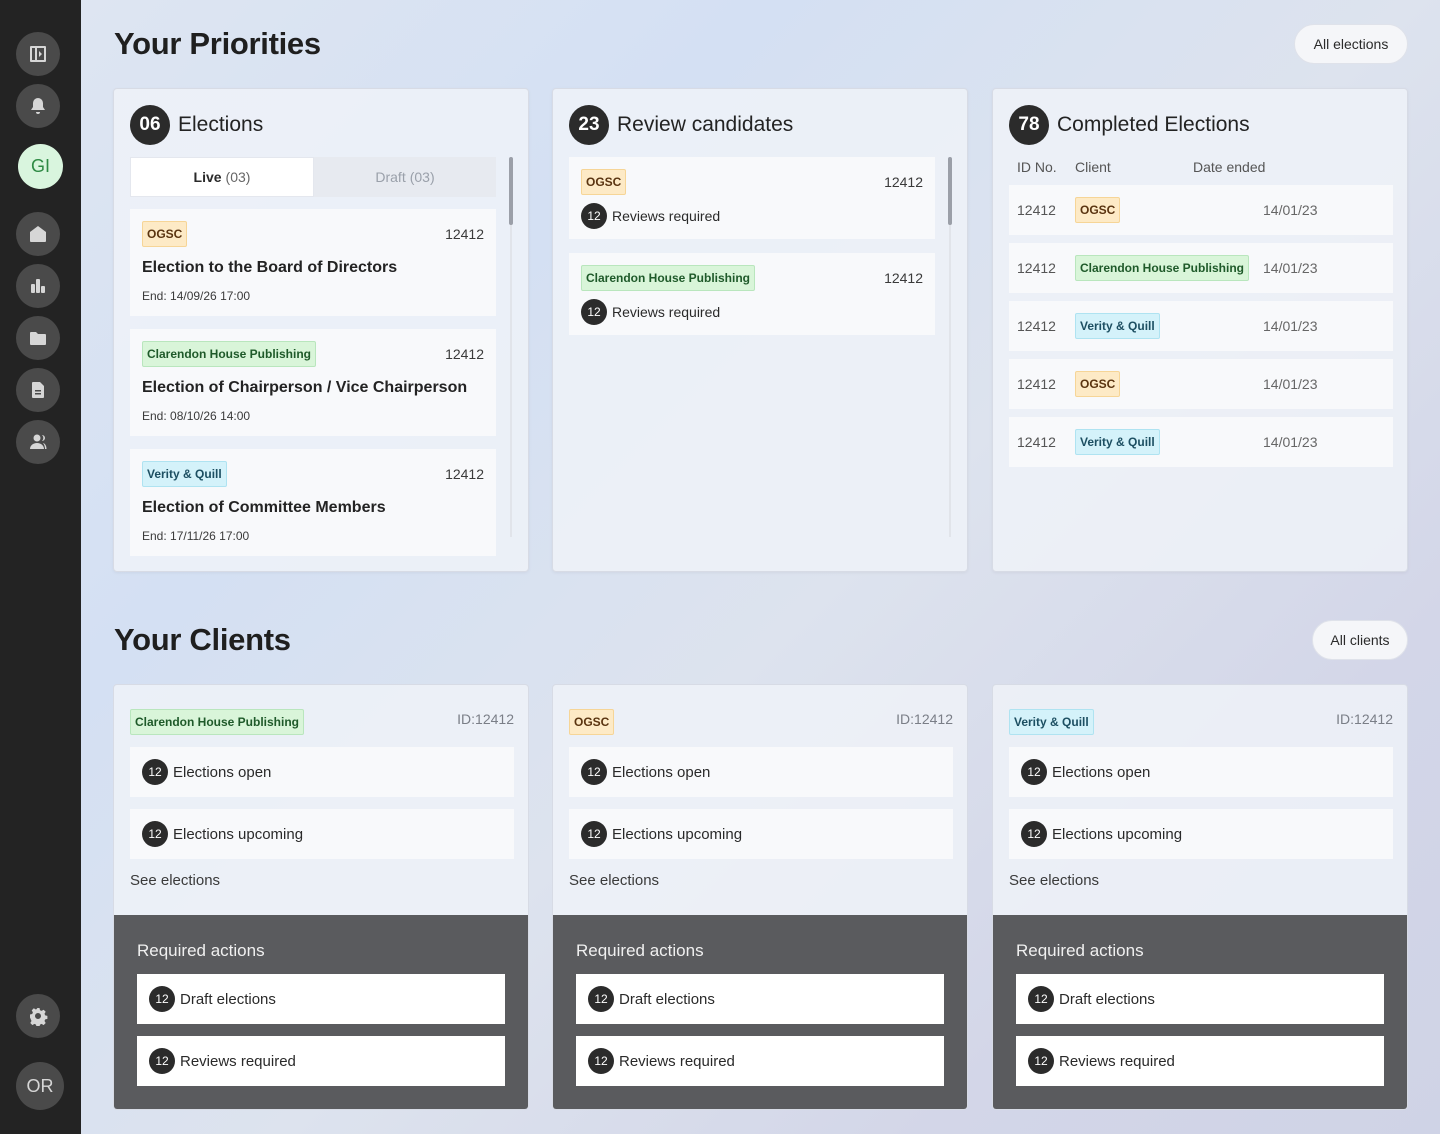 This screenshot has height=1134, width=1440. I want to click on sidebar-toggle-icon, so click(38, 54).